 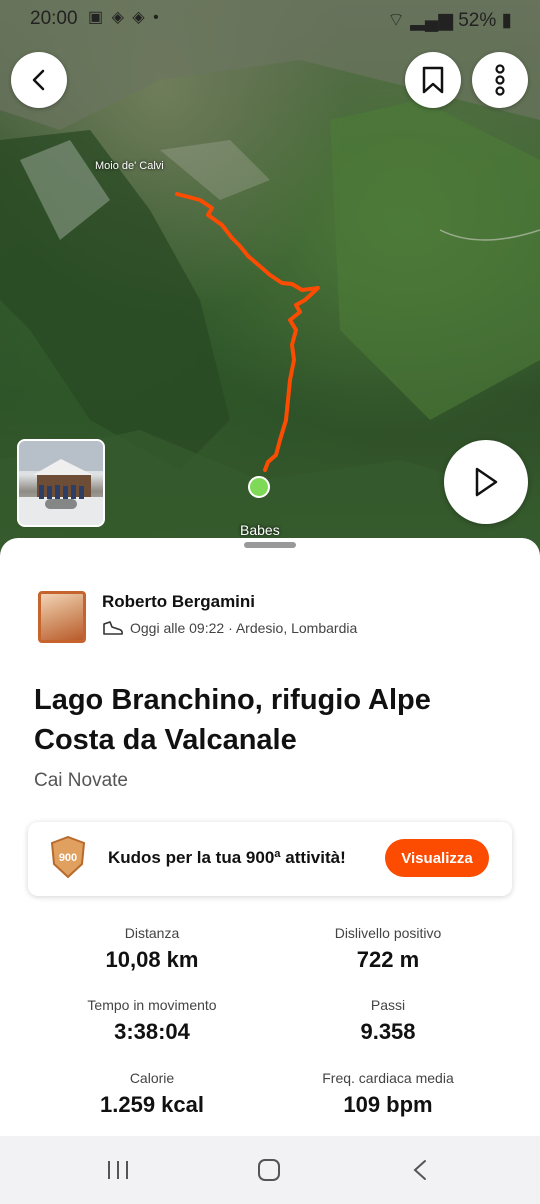 What do you see at coordinates (152, 959) in the screenshot?
I see `stat-value: 10,08 km` at bounding box center [152, 959].